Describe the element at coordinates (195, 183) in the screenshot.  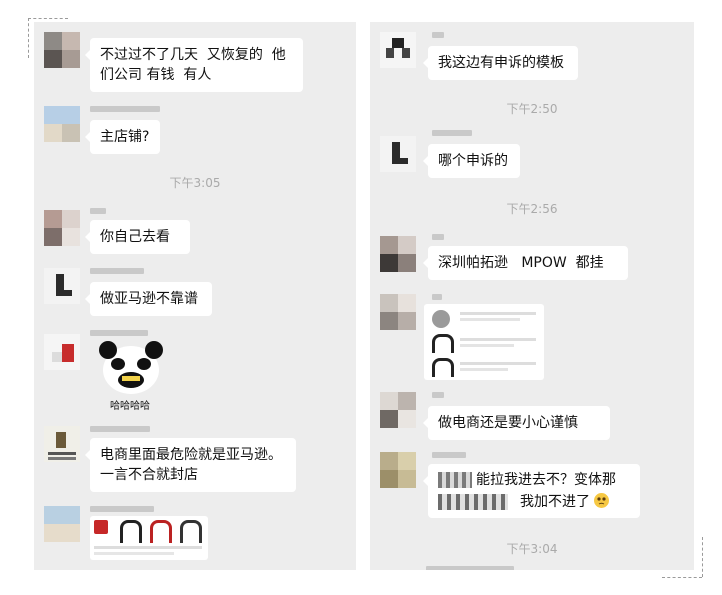
I see `timestamp: 下午3:05` at that location.